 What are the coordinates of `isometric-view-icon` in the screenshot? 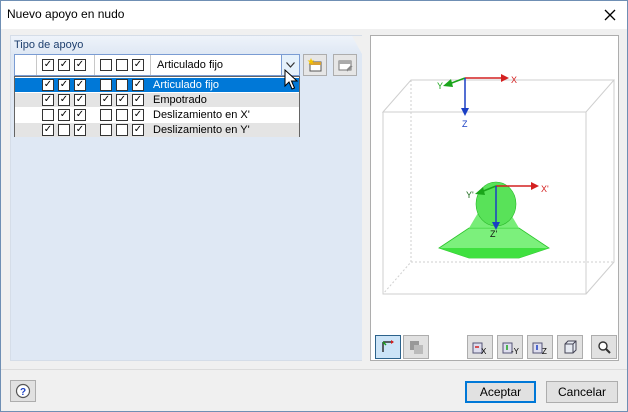 It's located at (570, 347).